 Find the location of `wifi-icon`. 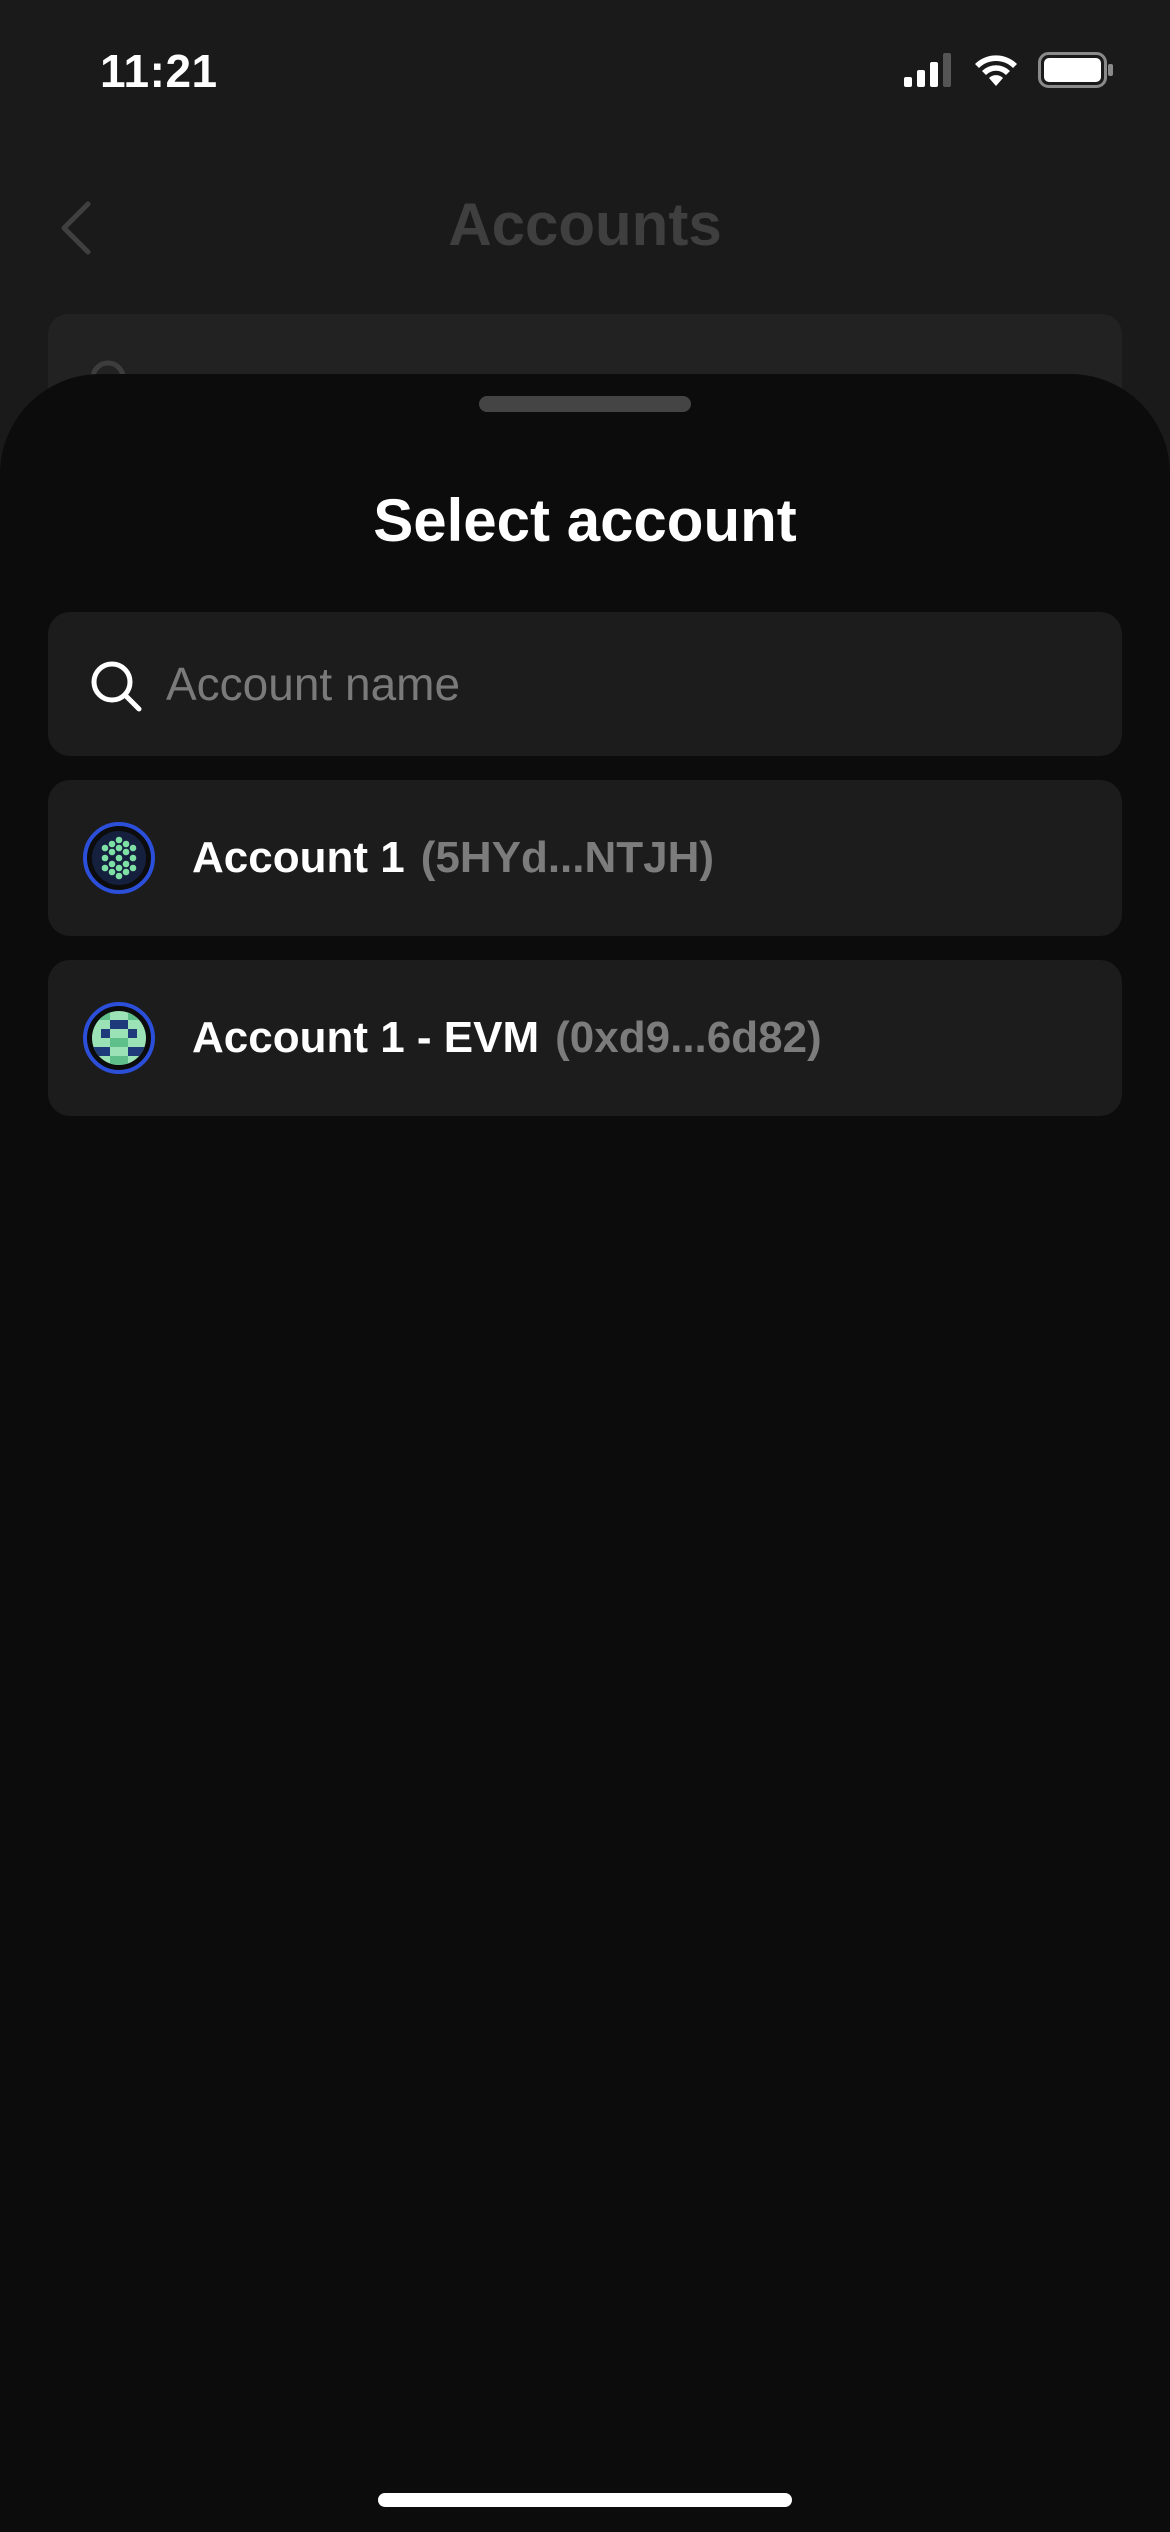

wifi-icon is located at coordinates (996, 70).